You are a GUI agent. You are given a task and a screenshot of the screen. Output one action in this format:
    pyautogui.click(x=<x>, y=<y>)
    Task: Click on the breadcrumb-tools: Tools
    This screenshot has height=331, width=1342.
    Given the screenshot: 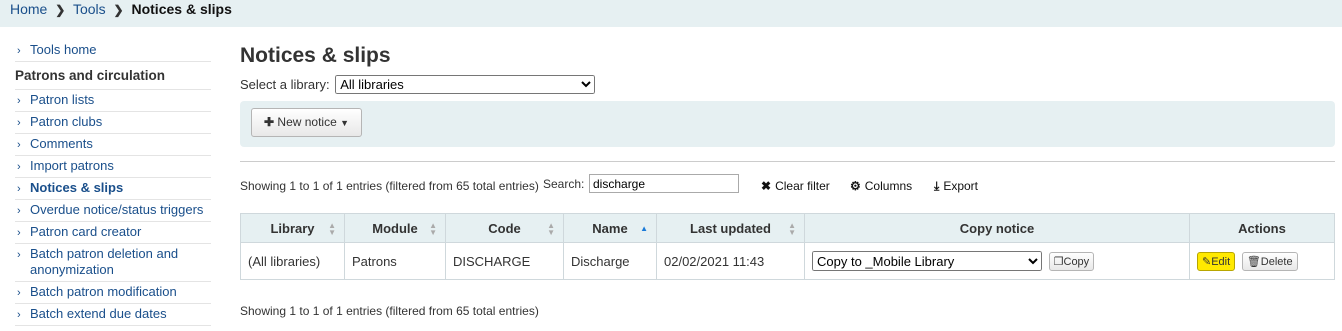 What is the action you would take?
    pyautogui.click(x=89, y=9)
    